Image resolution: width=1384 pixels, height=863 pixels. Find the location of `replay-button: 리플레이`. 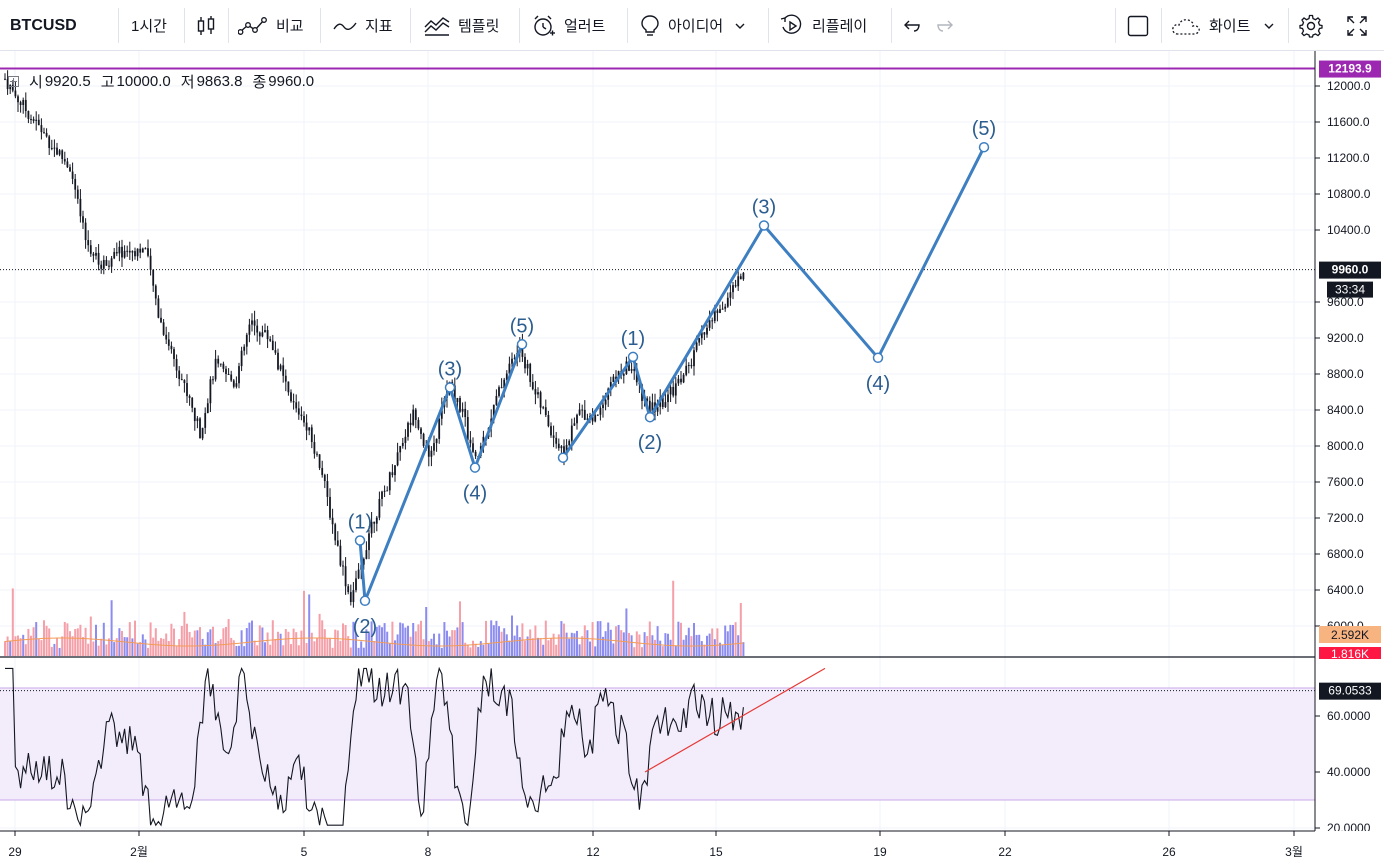

replay-button: 리플레이 is located at coordinates (823, 25).